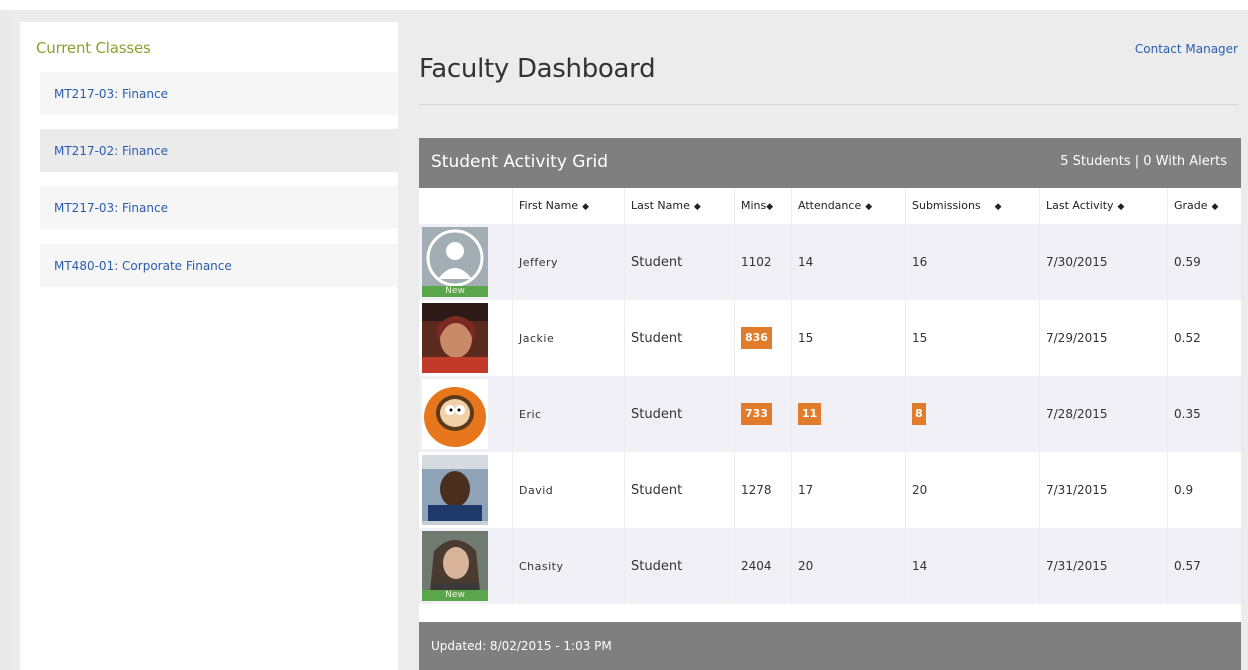 The image size is (1248, 670). I want to click on submissions-cell: 14, so click(972, 566).